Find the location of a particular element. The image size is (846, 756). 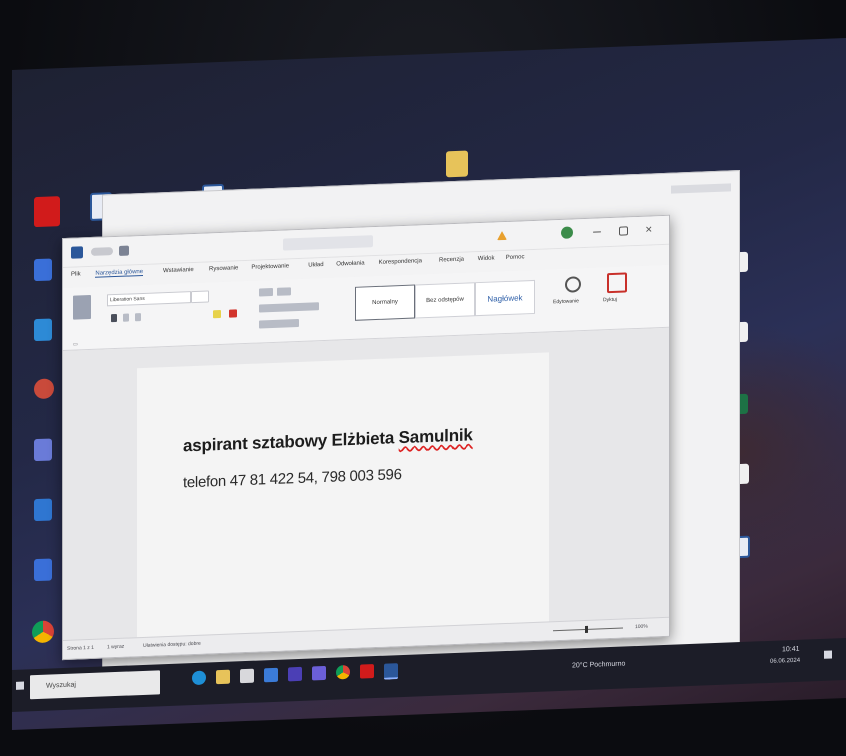

acrobat-taskbar-icon is located at coordinates (367, 671).